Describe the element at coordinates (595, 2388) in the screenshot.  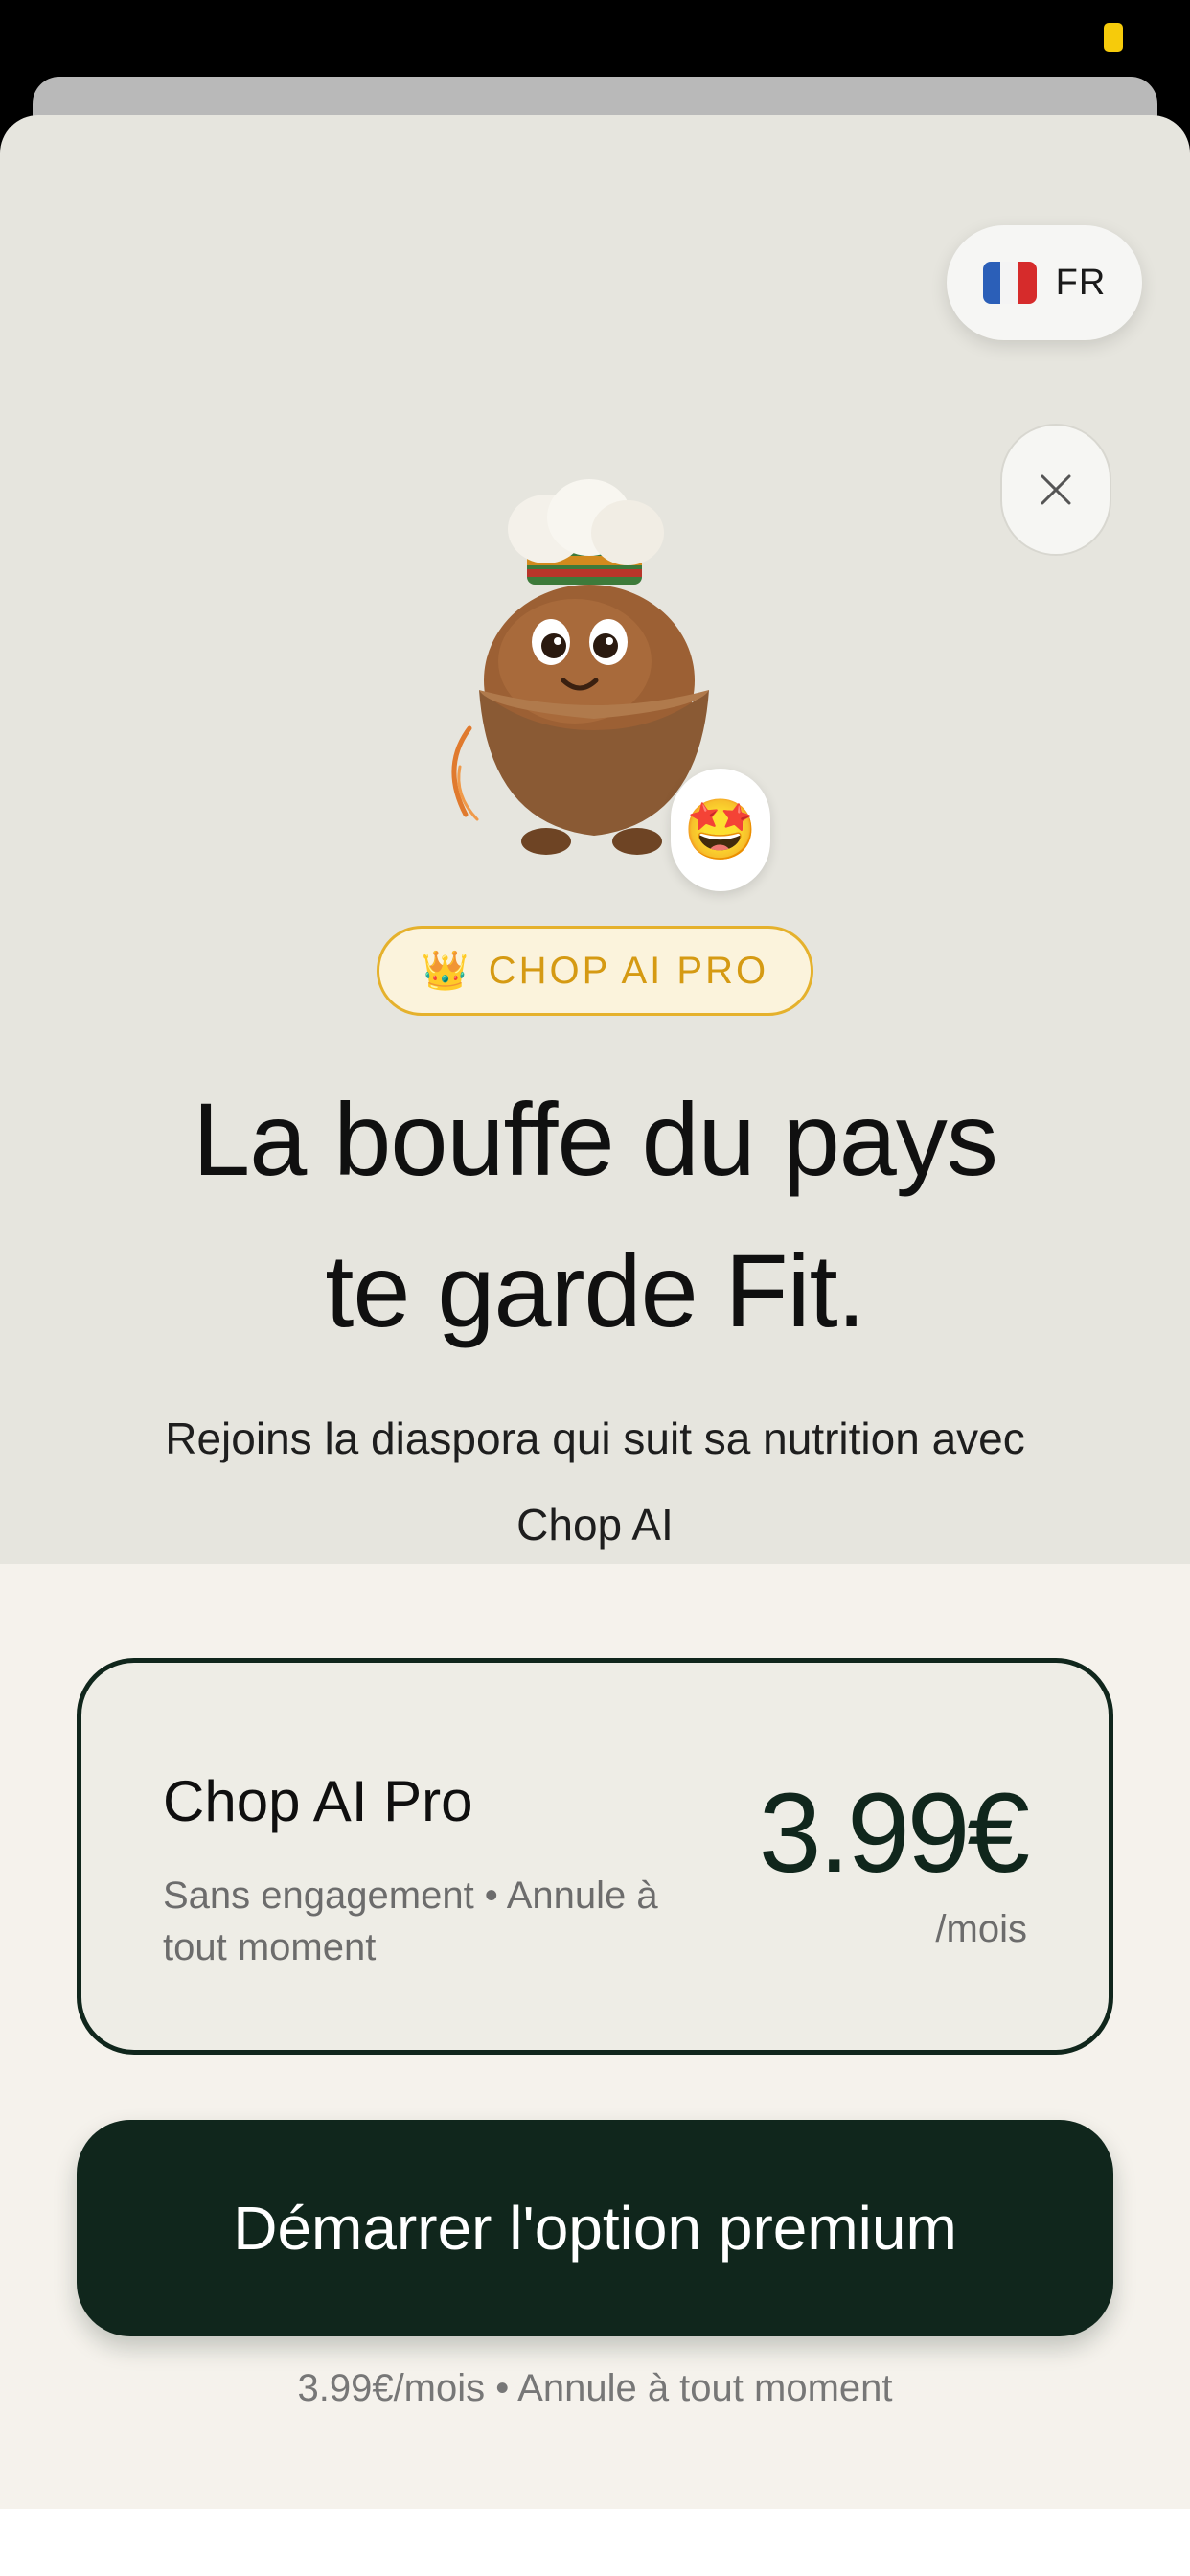
I see `pricing-footnote: 3.99€/mois • Annule à tout moment` at that location.